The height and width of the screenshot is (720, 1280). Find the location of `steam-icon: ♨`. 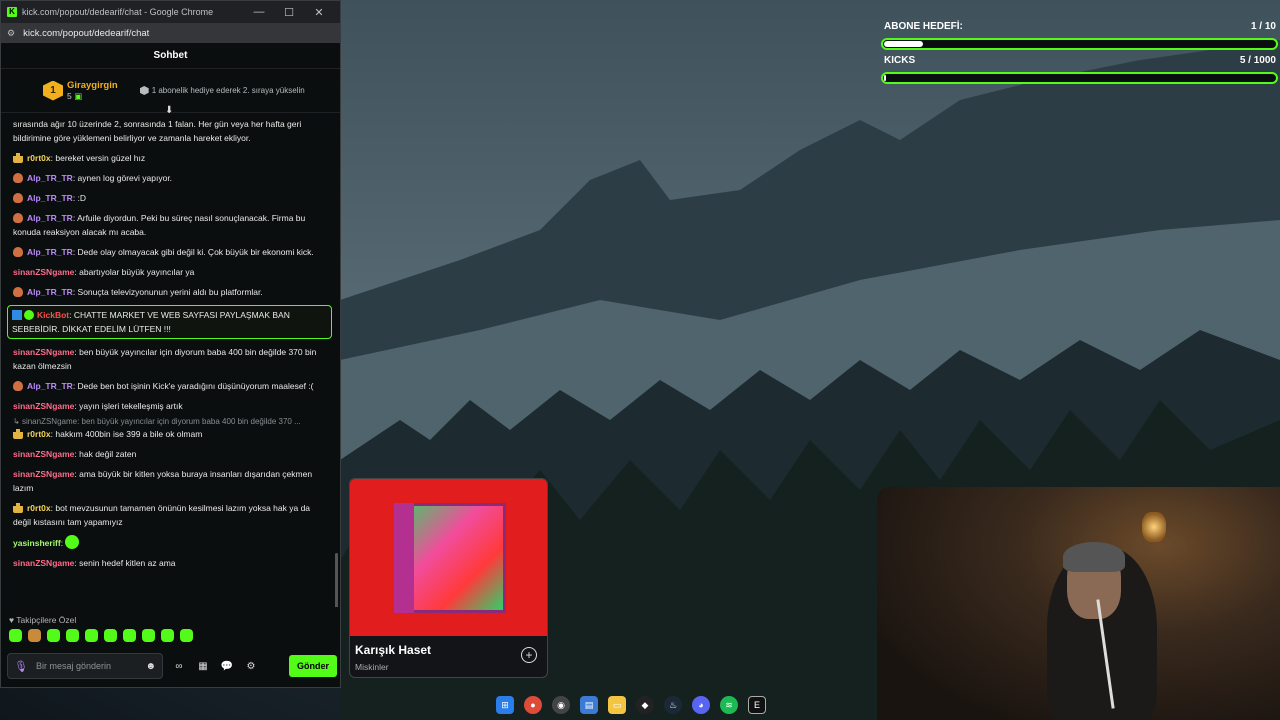

steam-icon: ♨ is located at coordinates (673, 705).